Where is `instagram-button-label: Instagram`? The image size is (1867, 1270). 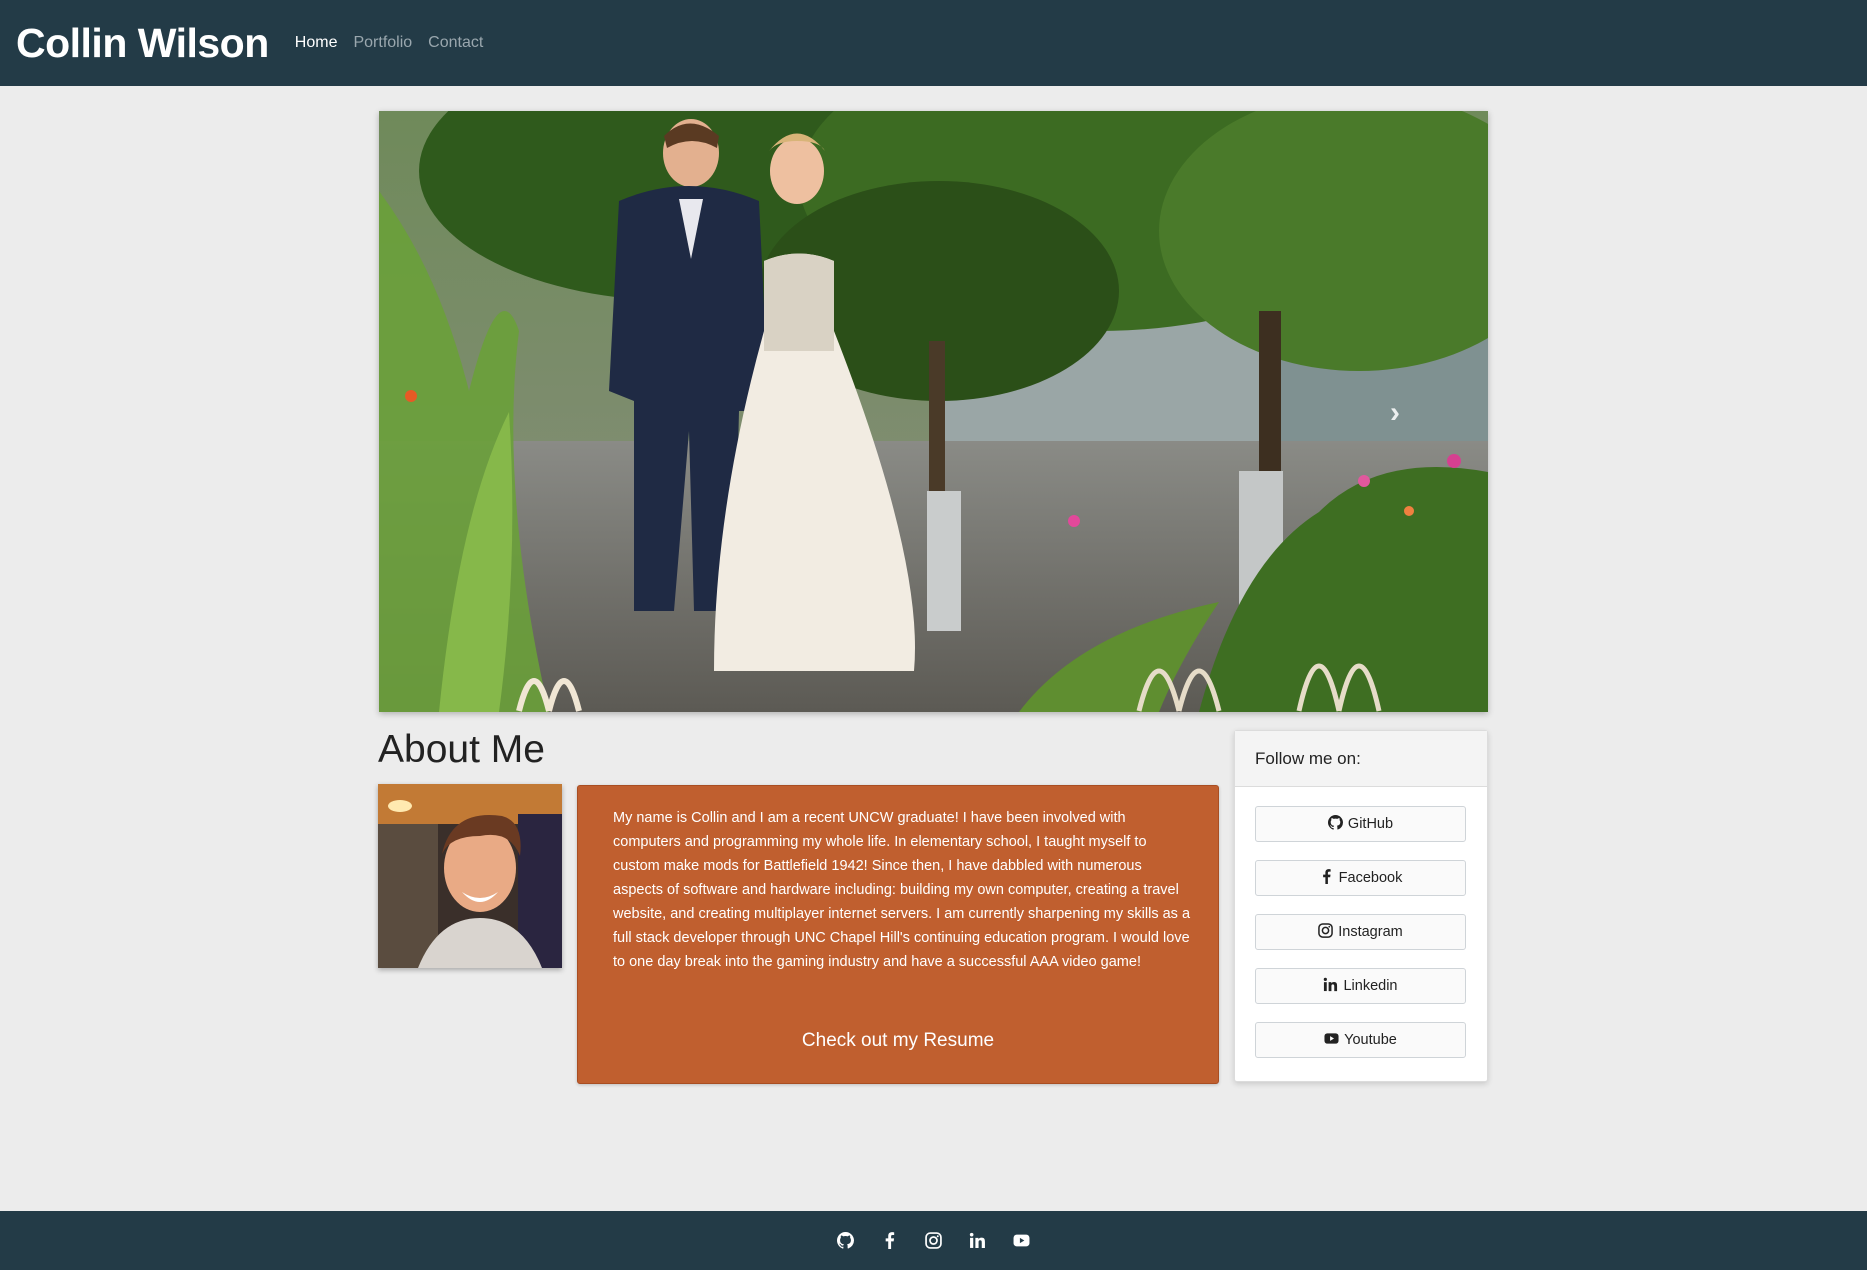
instagram-button-label: Instagram is located at coordinates (1370, 932).